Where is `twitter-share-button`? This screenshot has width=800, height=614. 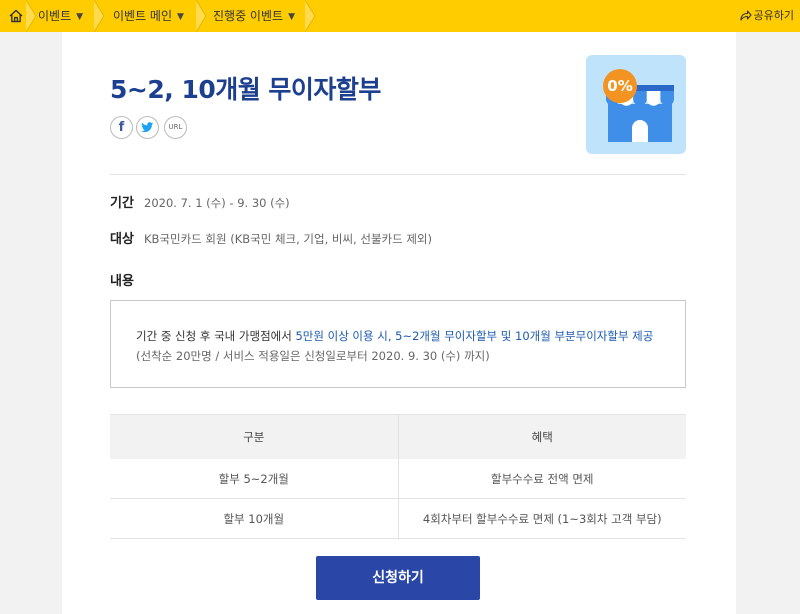
twitter-share-button is located at coordinates (147, 127).